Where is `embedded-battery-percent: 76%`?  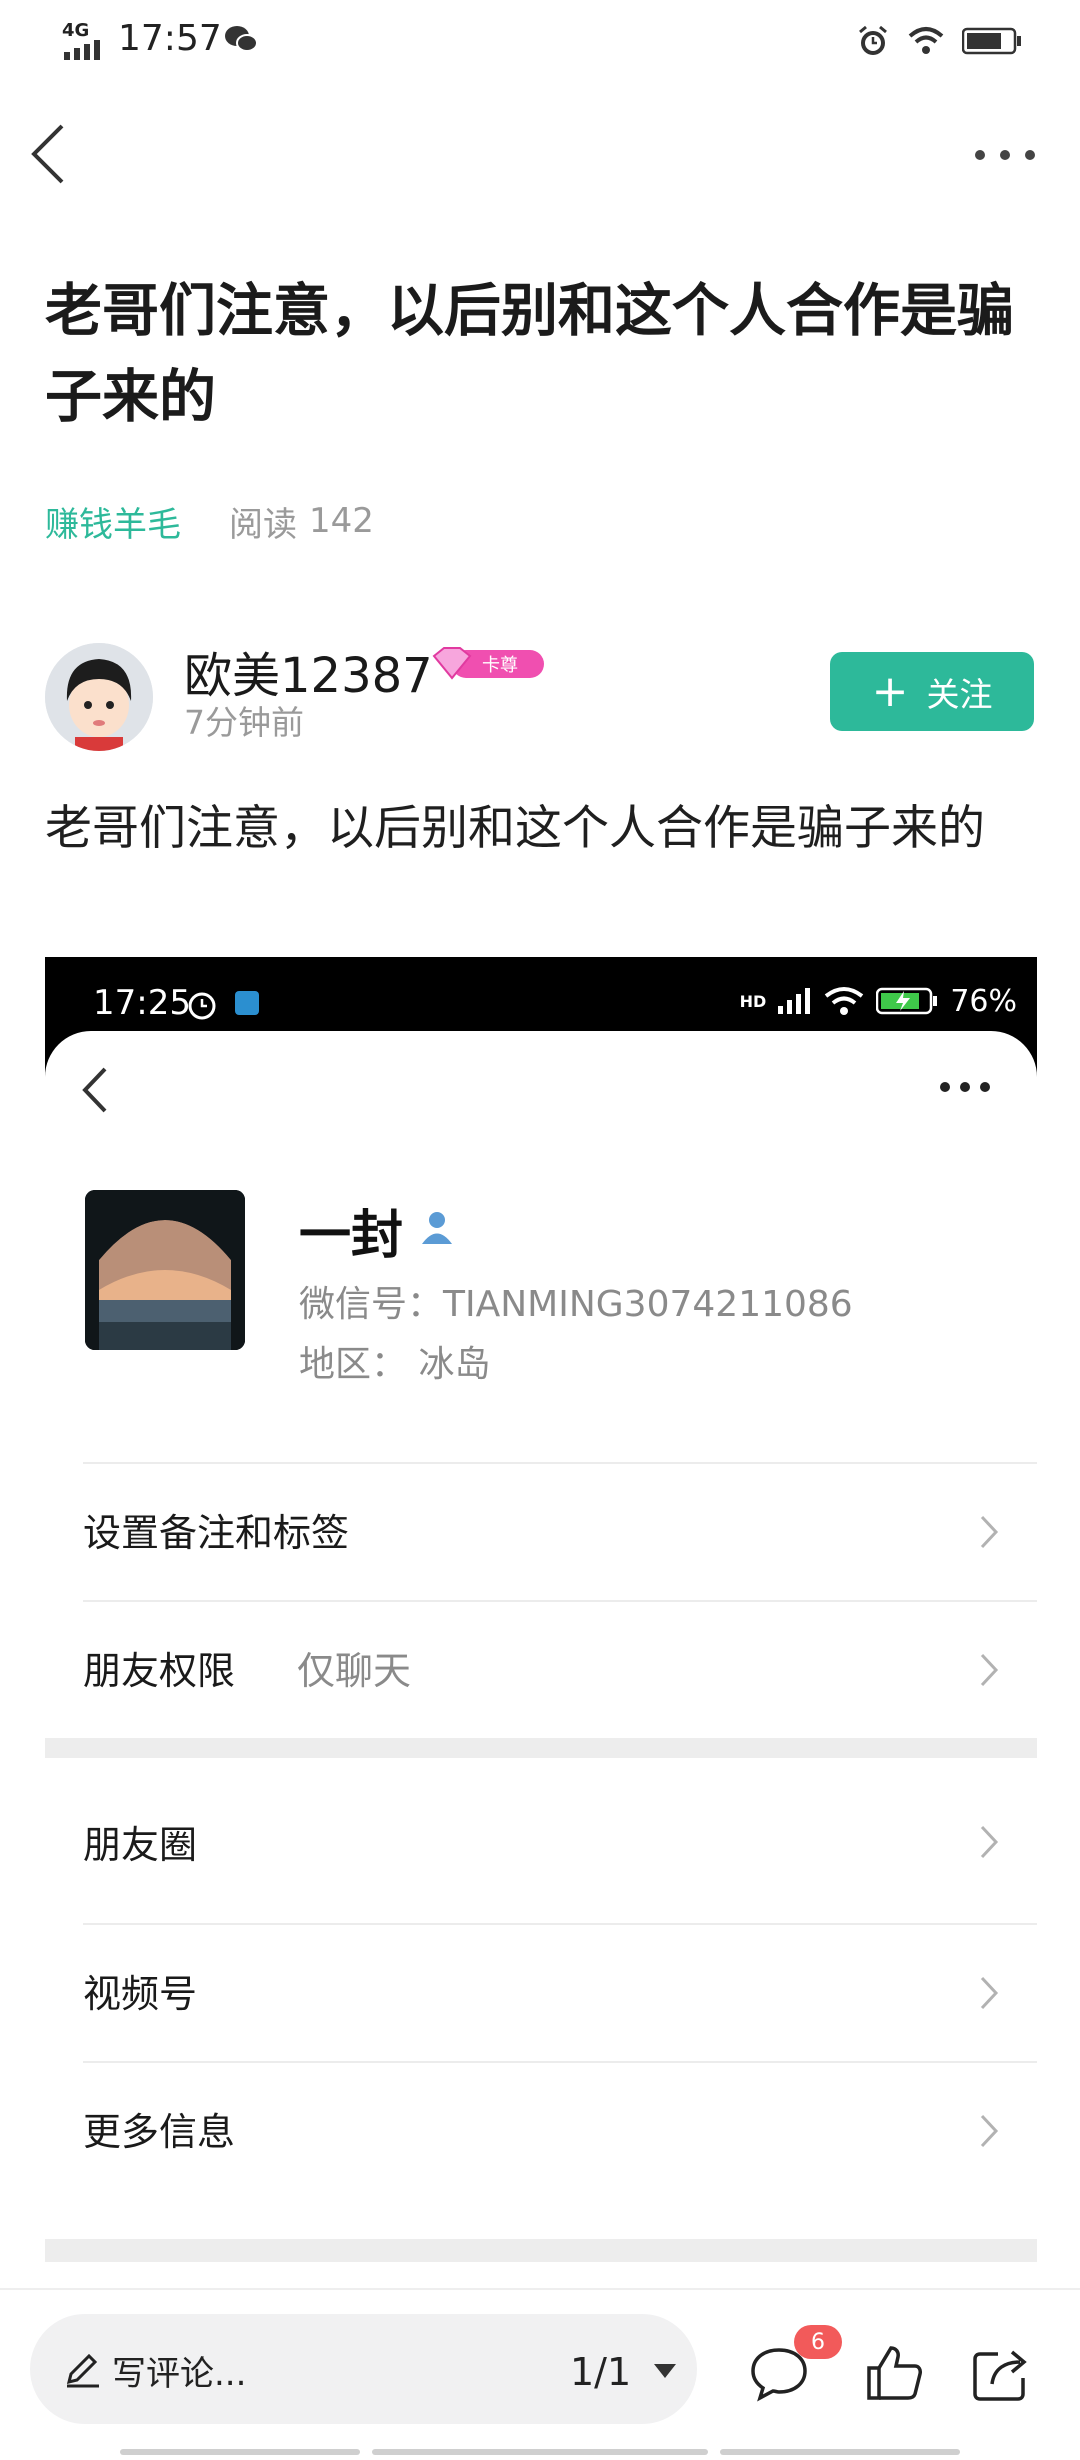
embedded-battery-percent: 76% is located at coordinates (983, 1001).